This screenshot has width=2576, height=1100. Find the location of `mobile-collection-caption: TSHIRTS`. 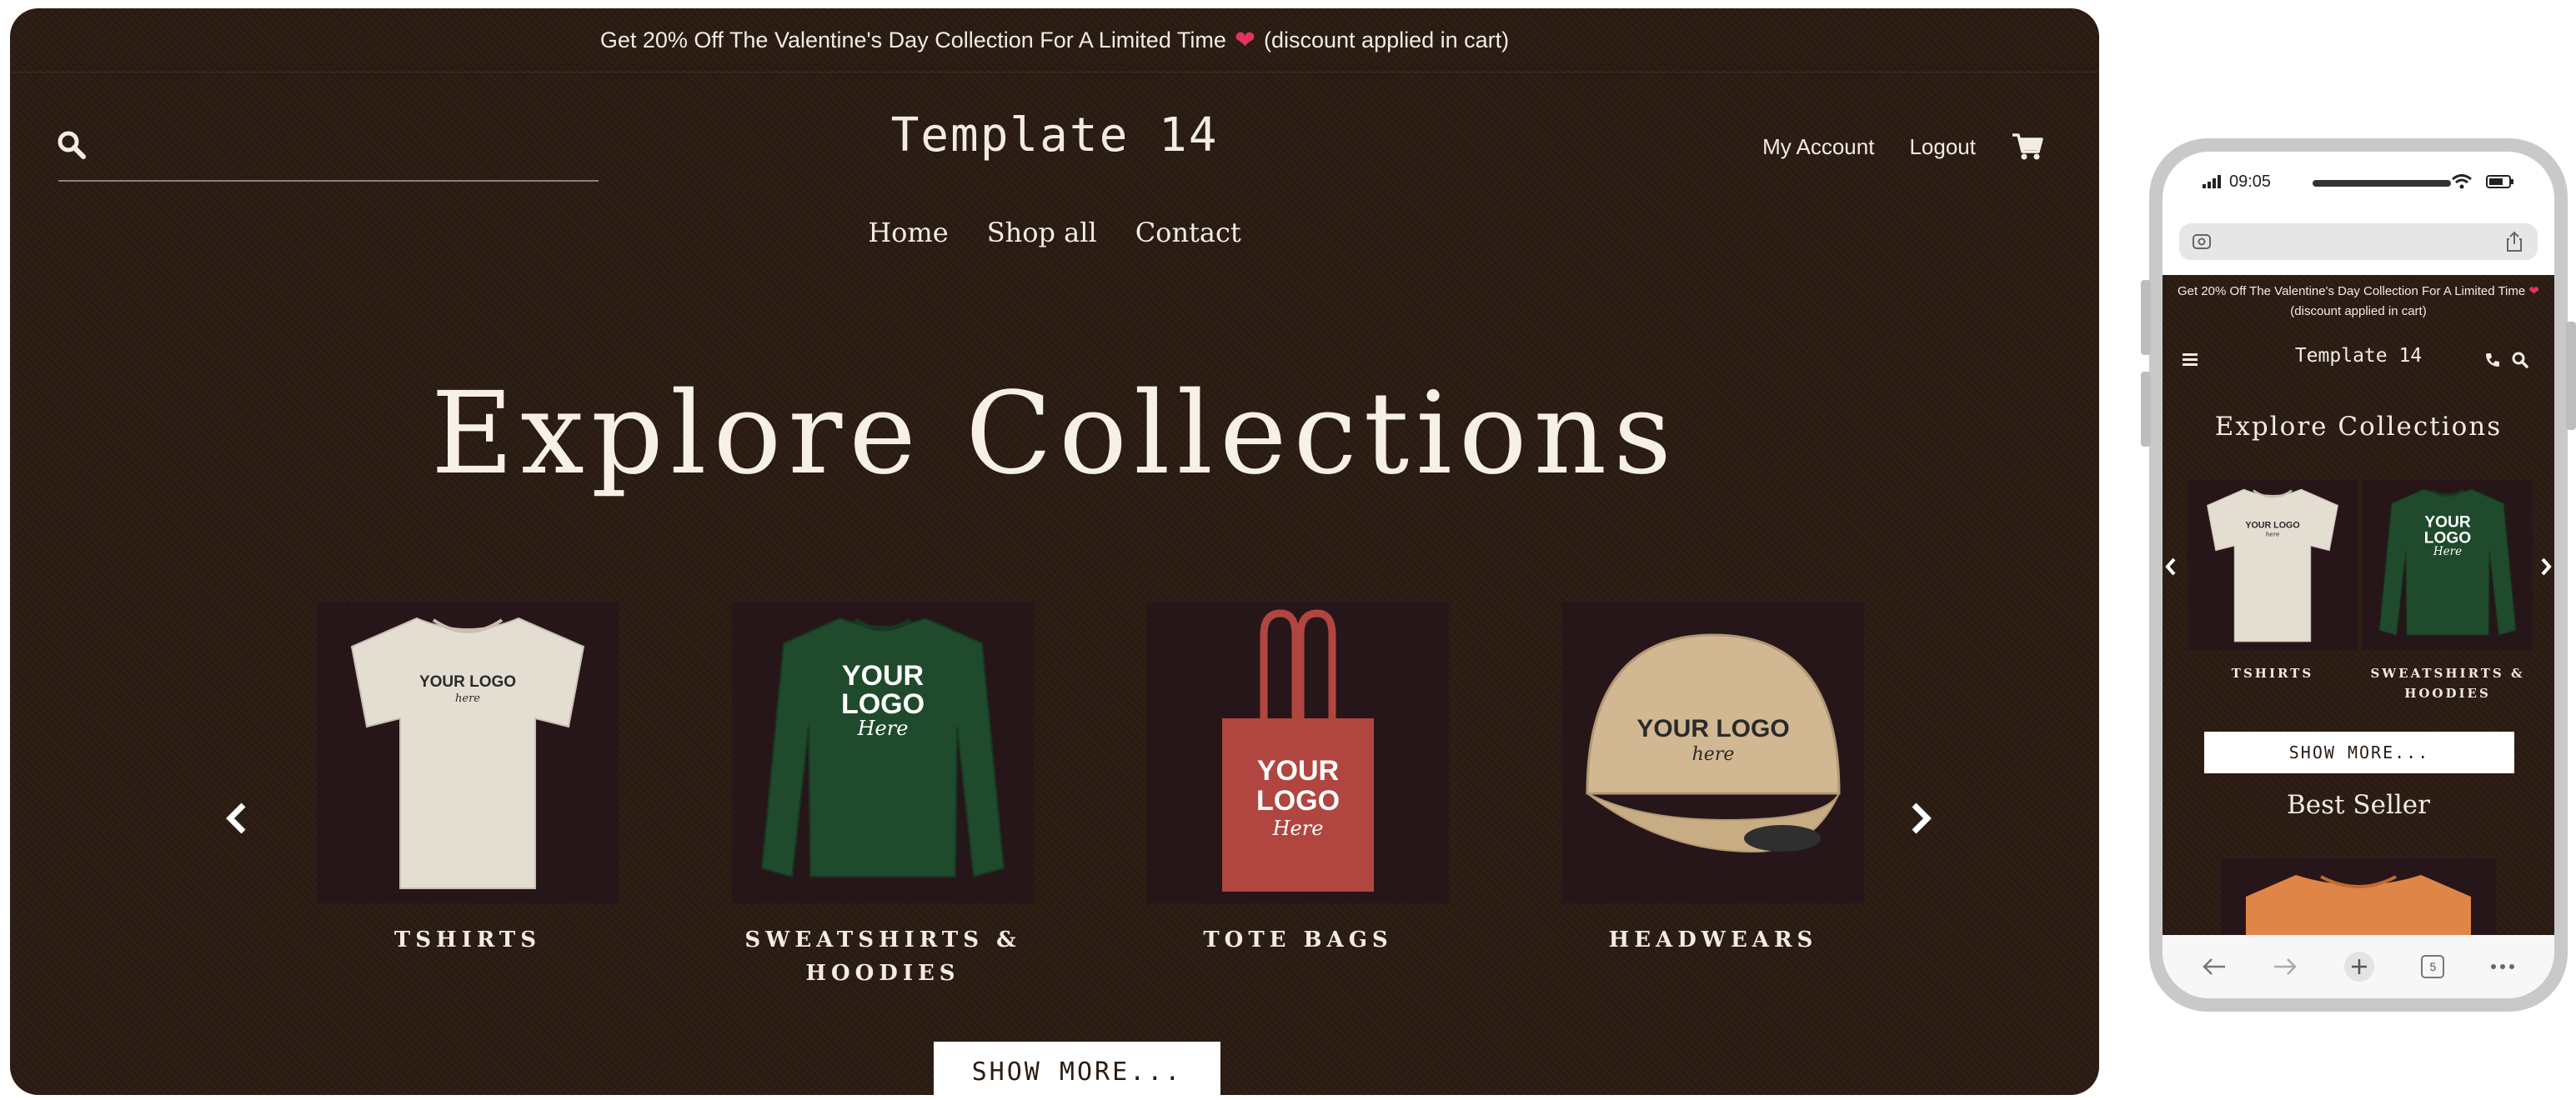

mobile-collection-caption: TSHIRTS is located at coordinates (2273, 673).